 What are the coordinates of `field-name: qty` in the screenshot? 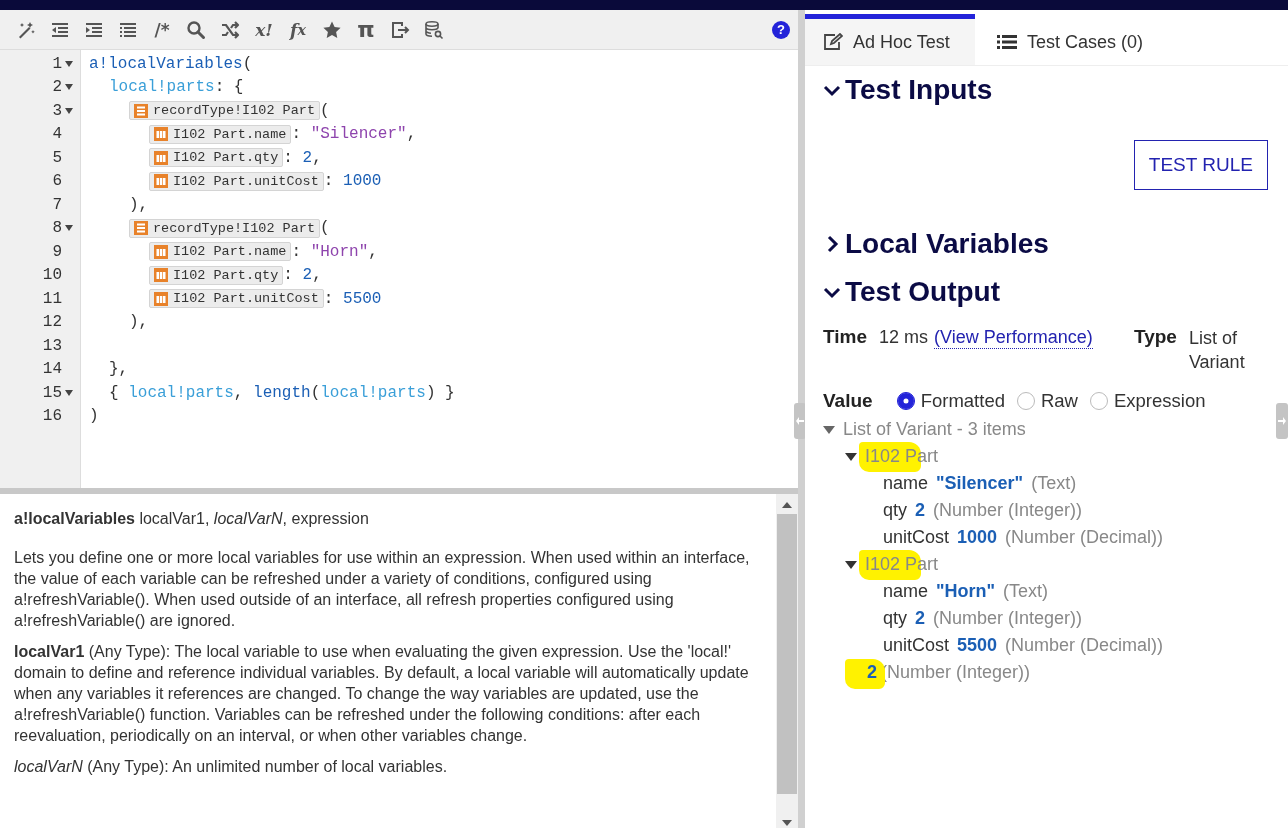 It's located at (895, 510).